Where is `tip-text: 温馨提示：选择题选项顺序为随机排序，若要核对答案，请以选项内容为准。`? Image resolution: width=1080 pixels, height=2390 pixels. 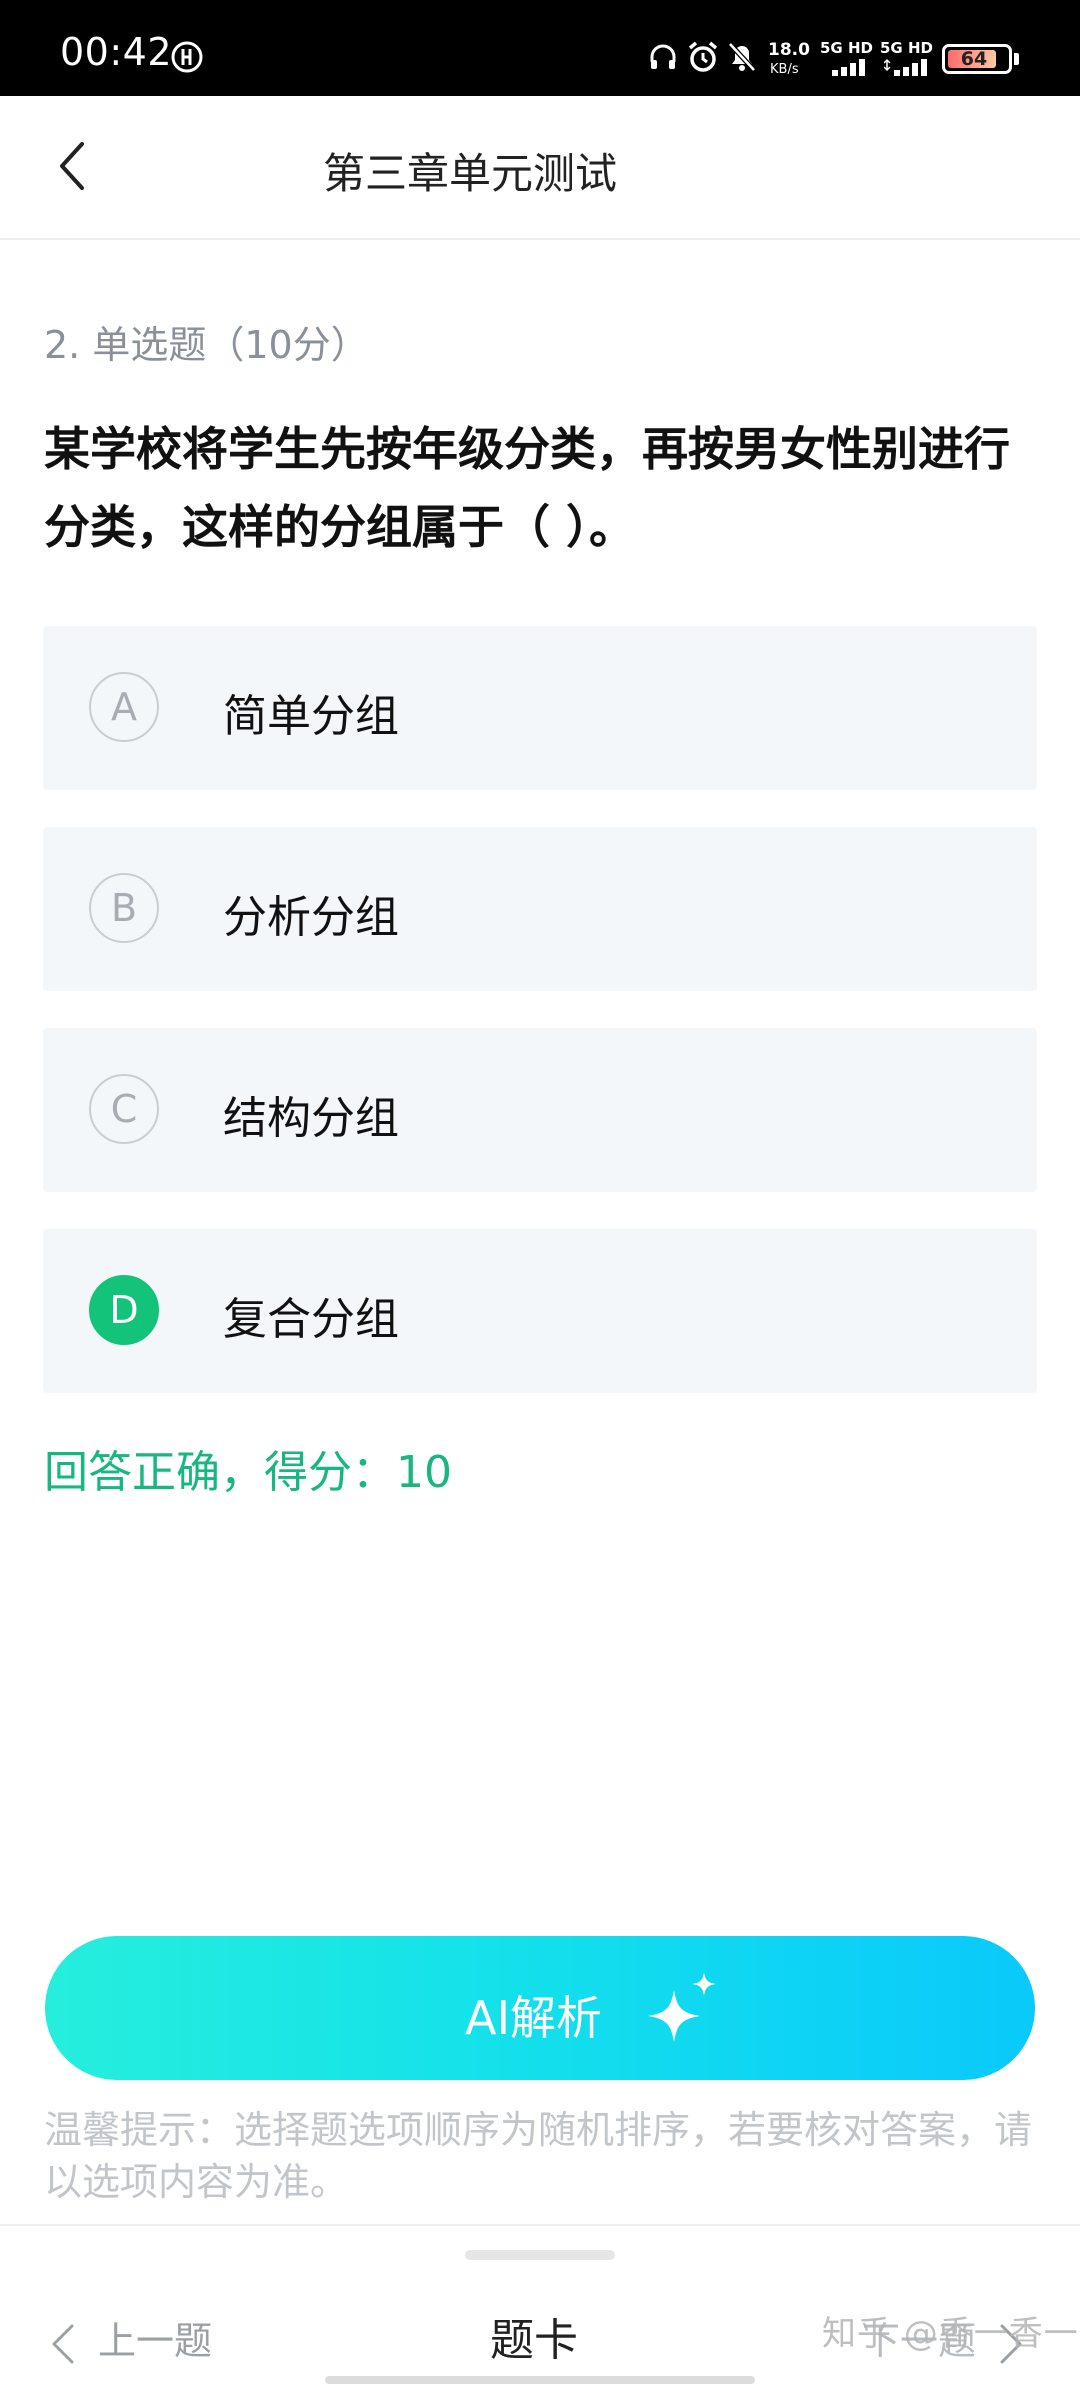
tip-text: 温馨提示：选择题选项顺序为随机排序，若要核对答案，请以选项内容为准。 is located at coordinates (538, 2156).